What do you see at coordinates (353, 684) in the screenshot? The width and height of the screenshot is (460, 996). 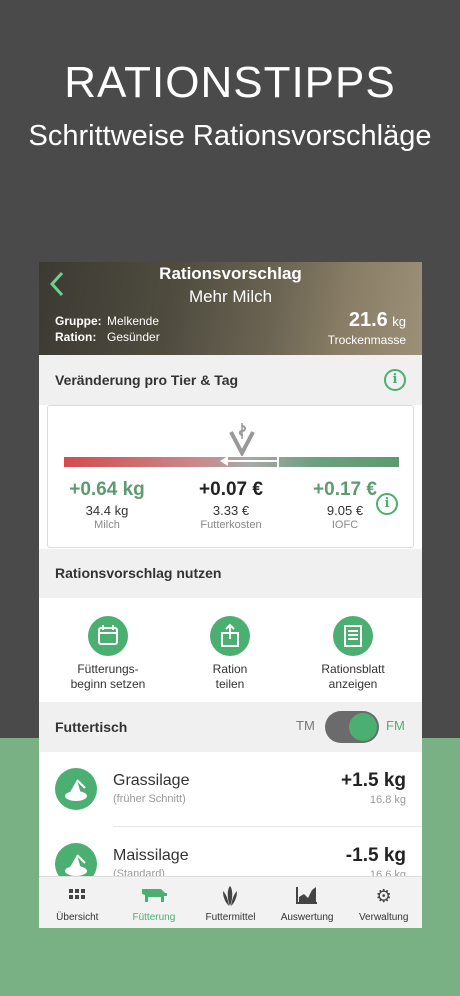 I see `action-label-line2: anzeigen` at bounding box center [353, 684].